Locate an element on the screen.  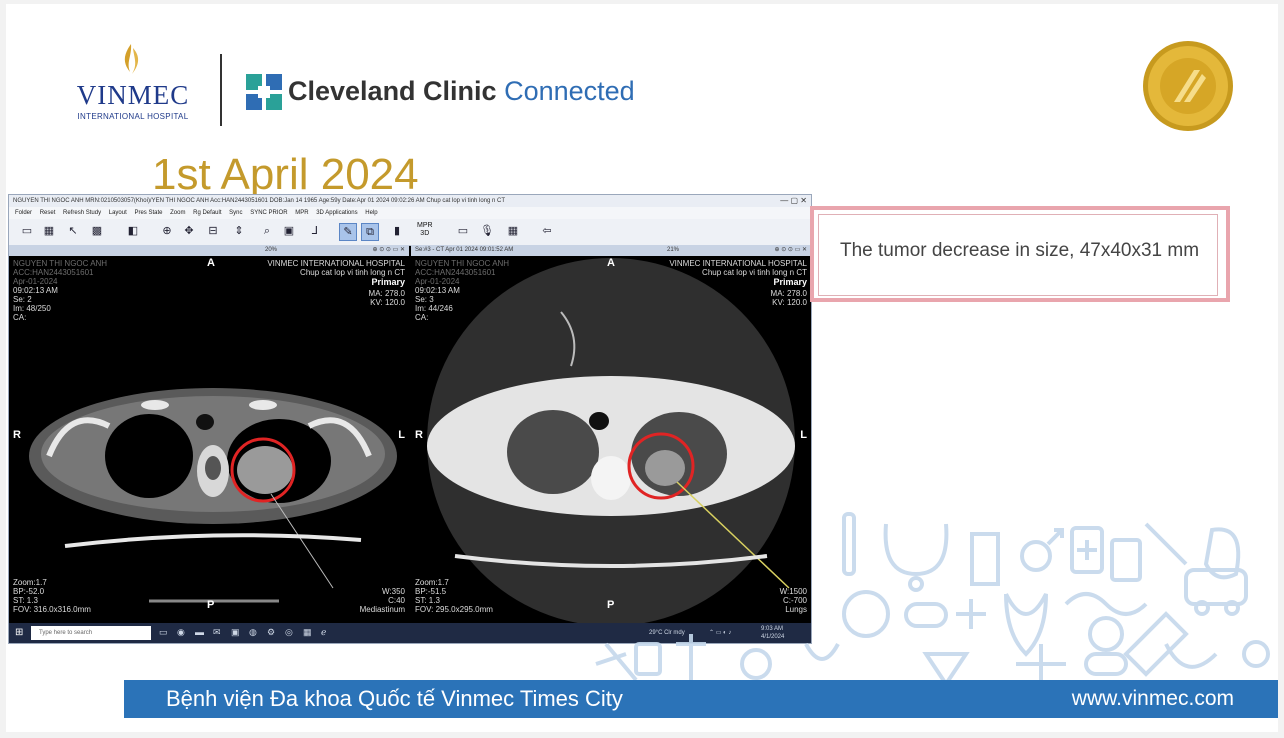
microphone-icon: 🎙 is located at coordinates (487, 231).